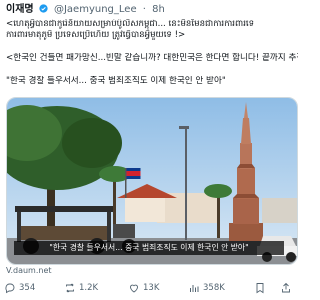 This screenshot has height=300, width=320. What do you see at coordinates (150, 10) in the screenshot?
I see `tweet-header: 이재명 @Jaemyung_Lee · 8h` at bounding box center [150, 10].